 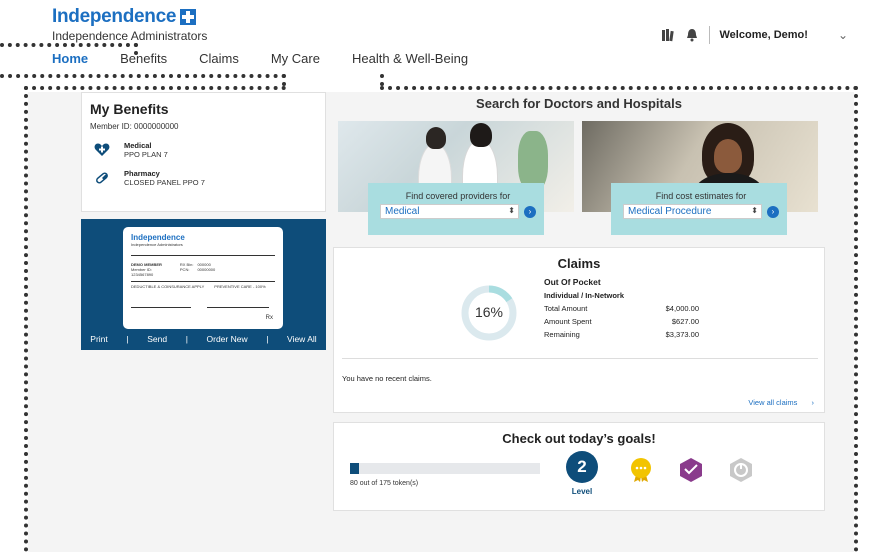 What do you see at coordinates (410, 58) in the screenshot?
I see `nav-health-well-being: Health & Well-Being` at bounding box center [410, 58].